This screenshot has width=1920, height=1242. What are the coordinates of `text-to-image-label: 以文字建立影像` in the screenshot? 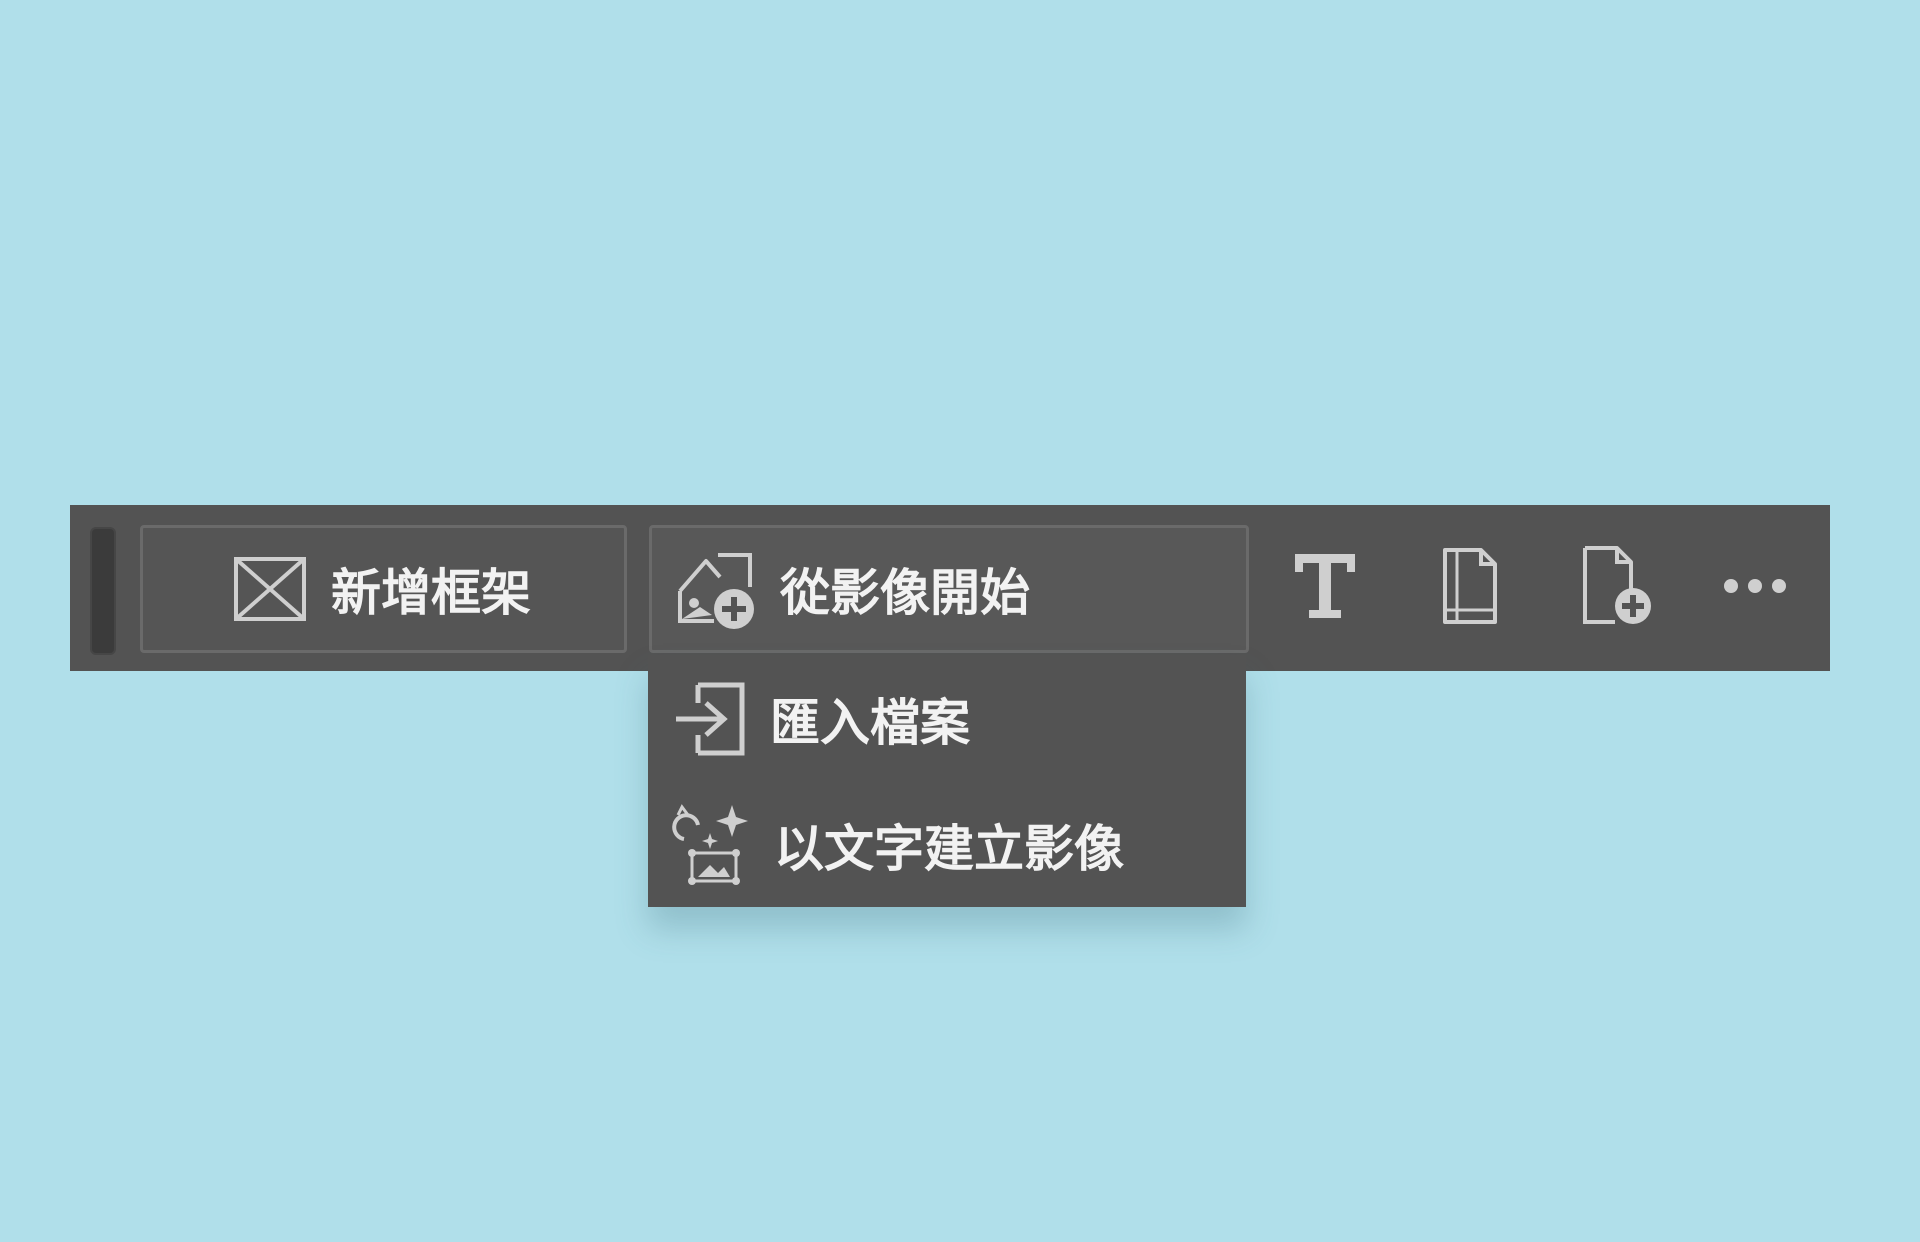 It's located at (949, 849).